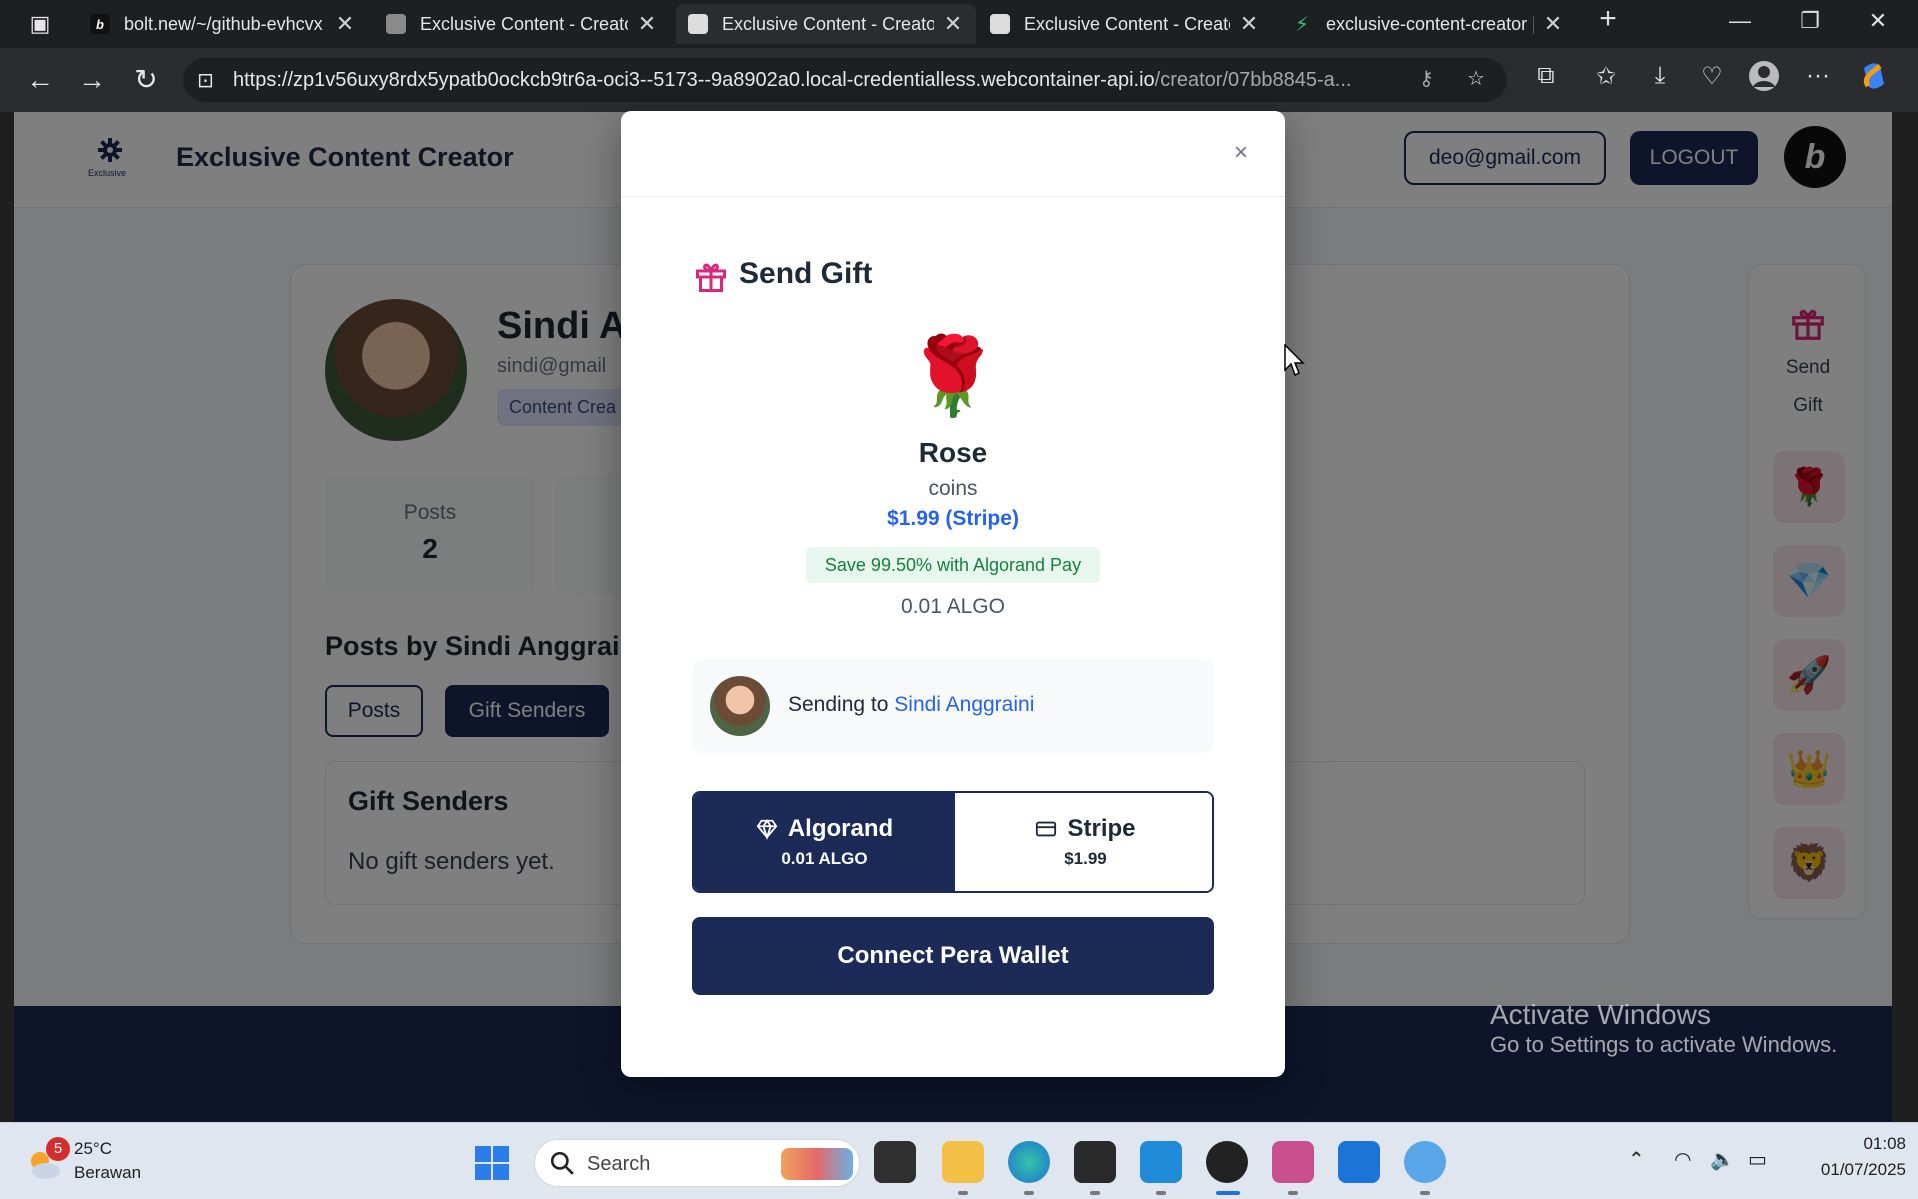 The width and height of the screenshot is (1918, 1199). What do you see at coordinates (953, 518) in the screenshot?
I see `gift-stripe-price: $1.99 (Stripe)` at bounding box center [953, 518].